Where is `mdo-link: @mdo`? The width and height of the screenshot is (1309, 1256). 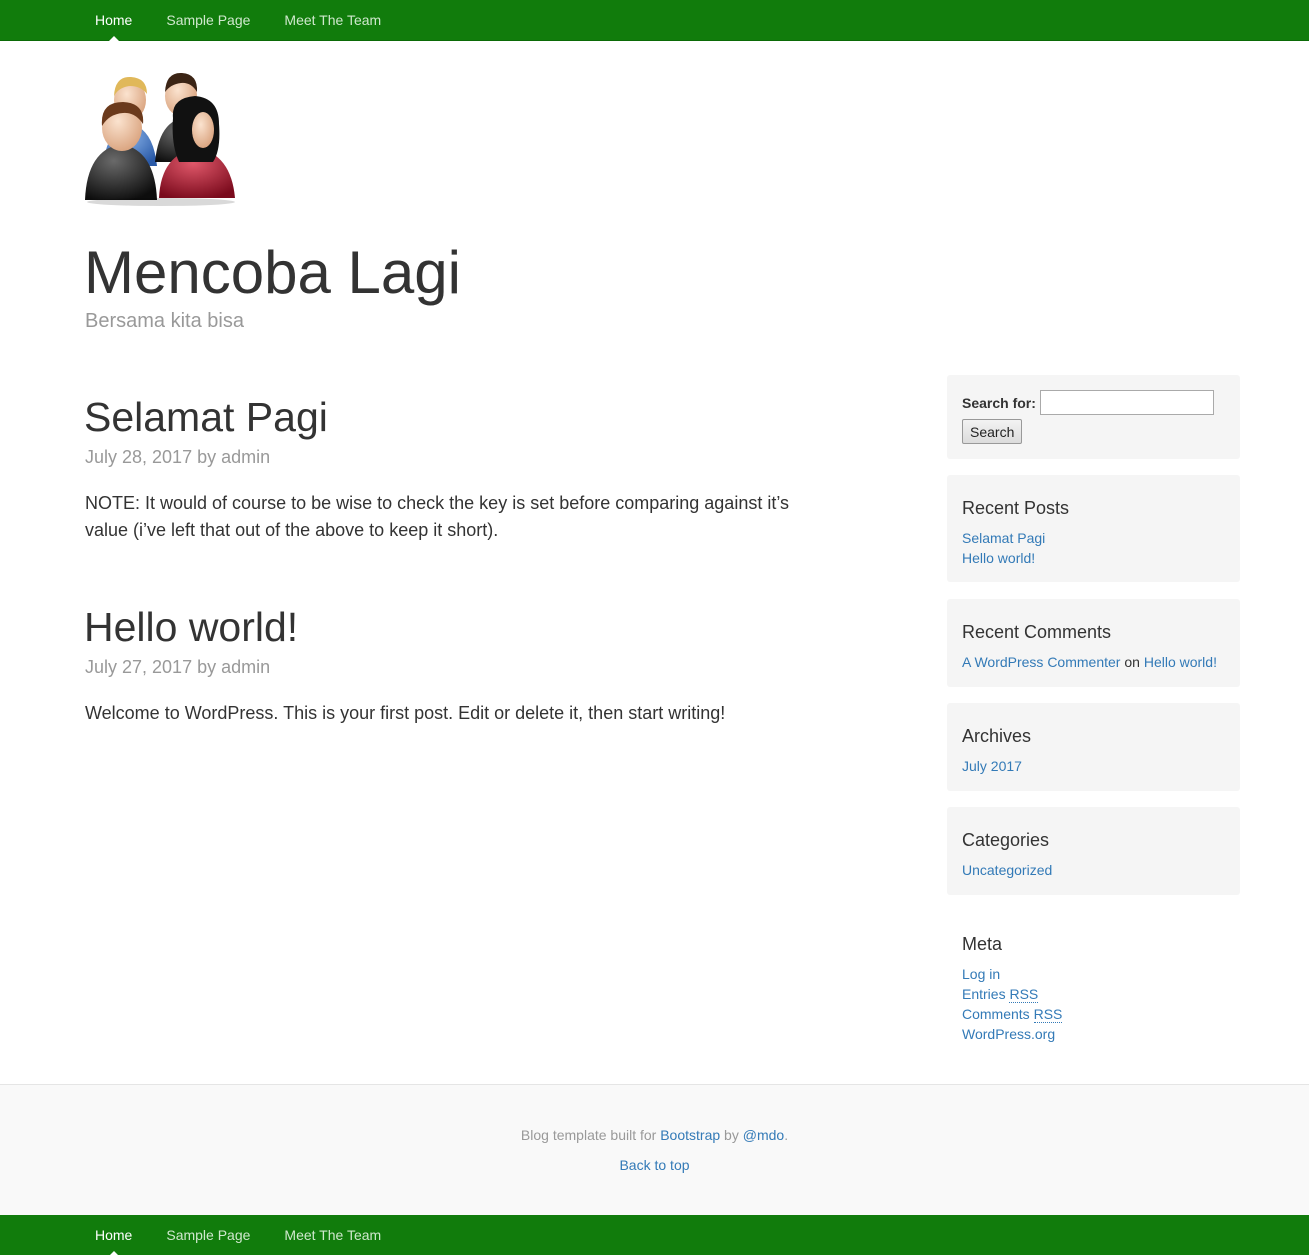
mdo-link: @mdo is located at coordinates (763, 1135).